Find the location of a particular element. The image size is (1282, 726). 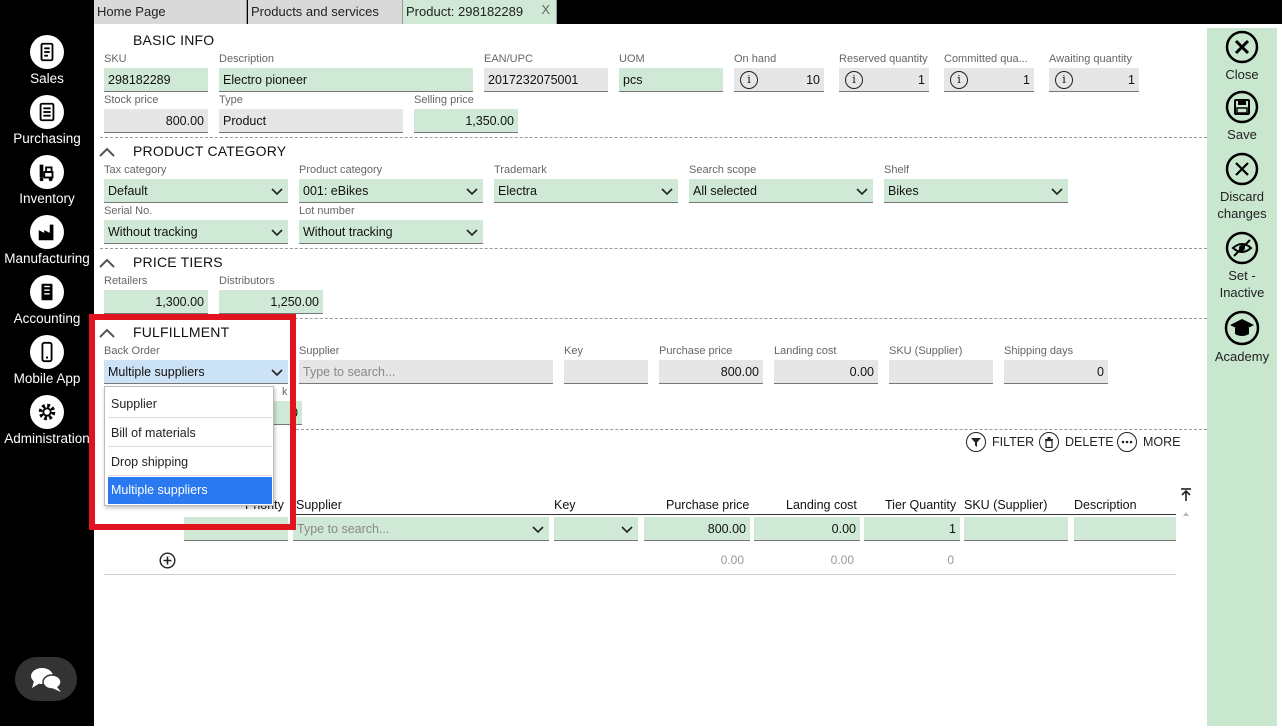

dropdown-option-supplier: Supplier is located at coordinates (190, 404).